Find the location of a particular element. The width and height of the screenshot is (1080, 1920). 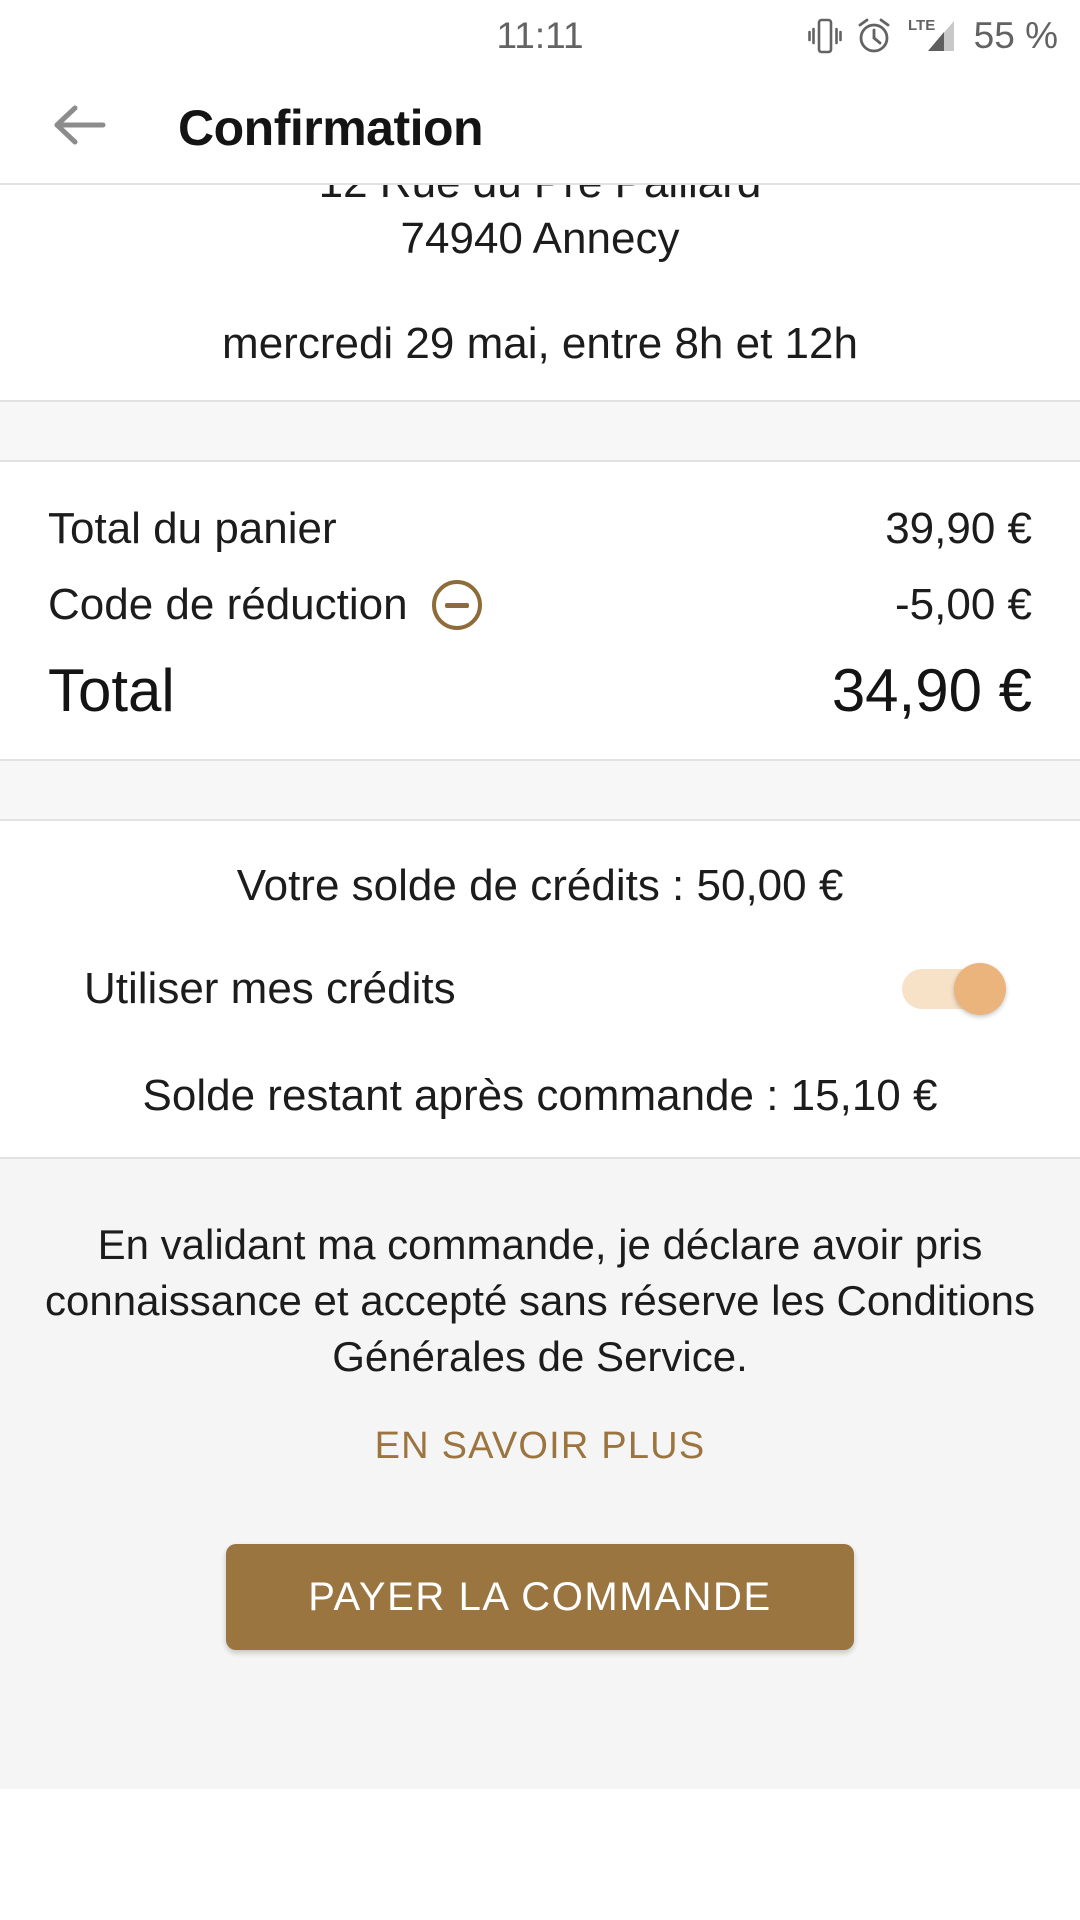

delivery-address-line2: 74940 Annecy is located at coordinates (540, 238).